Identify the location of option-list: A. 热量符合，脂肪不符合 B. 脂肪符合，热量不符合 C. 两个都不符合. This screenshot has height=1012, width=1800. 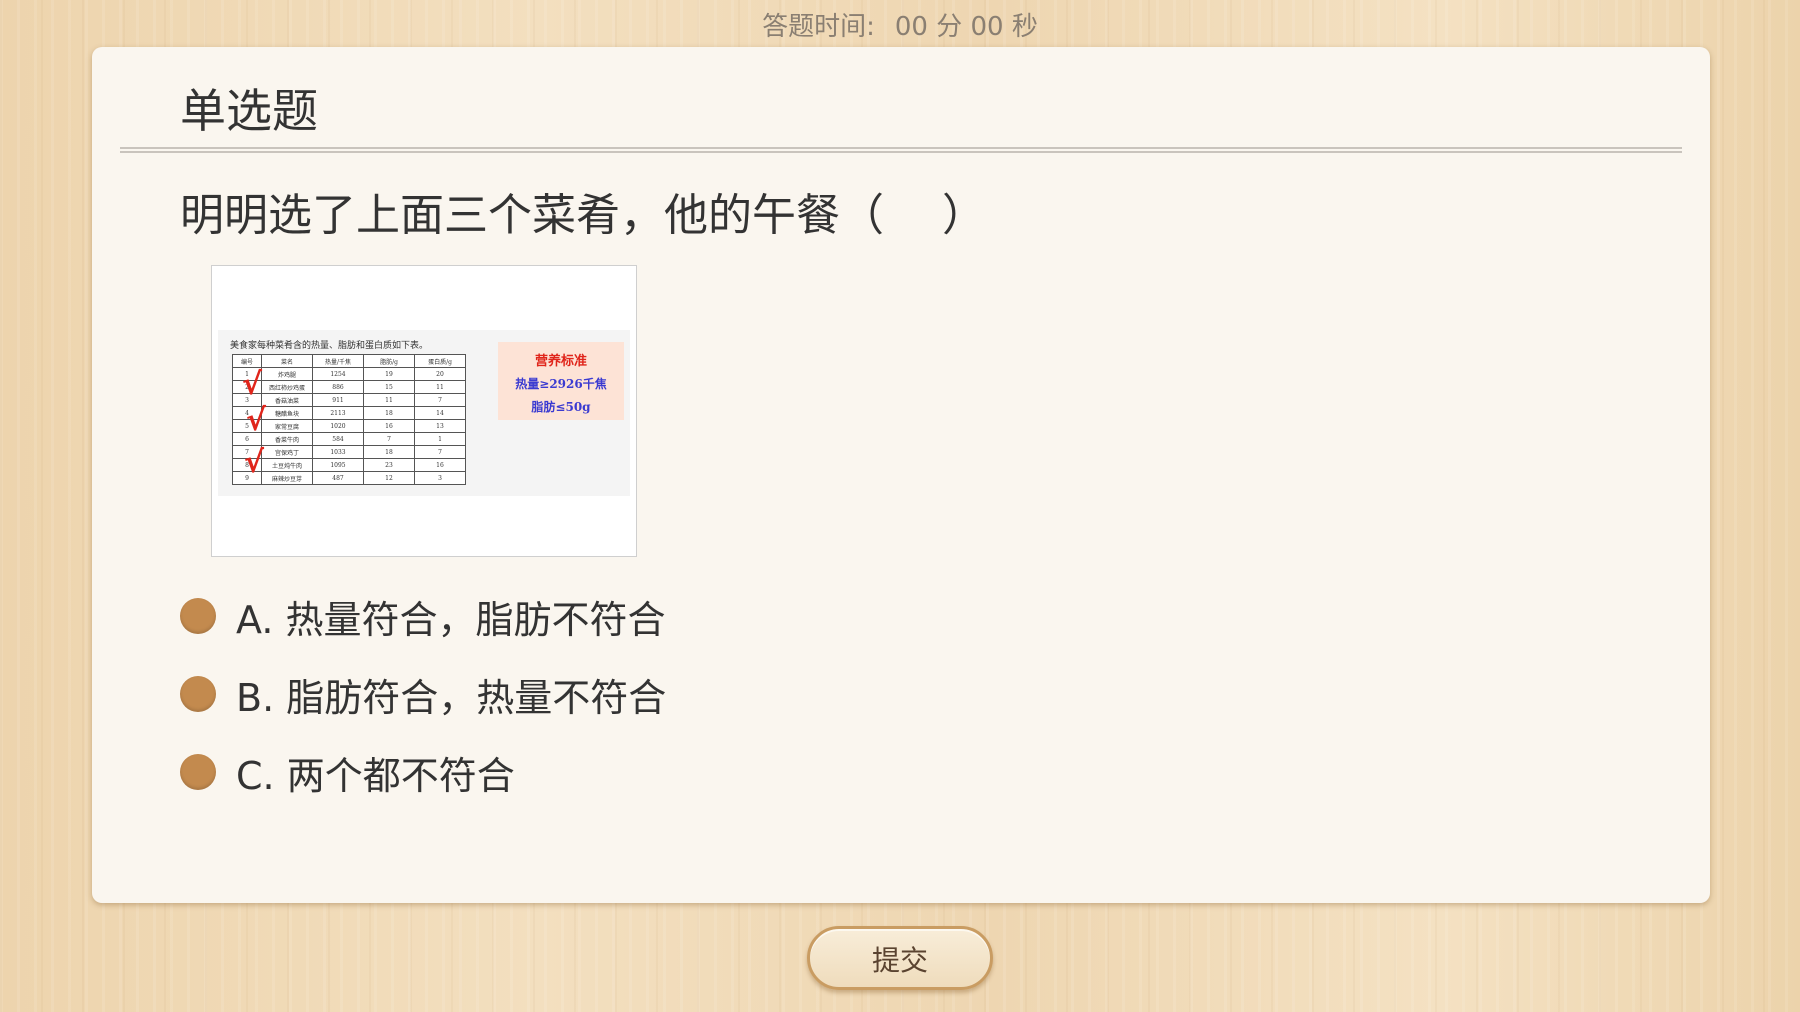
(423, 694).